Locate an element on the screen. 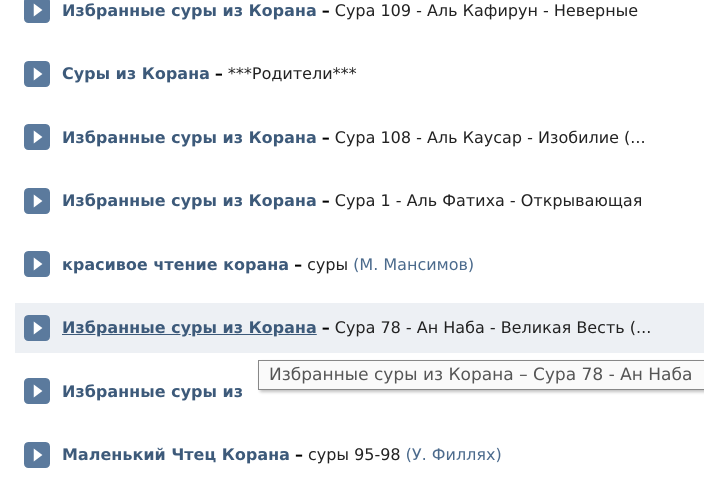 Image resolution: width=704 pixels, height=484 pixels. track-title: Сура 109 - Аль Кафирун - Неверные is located at coordinates (486, 10).